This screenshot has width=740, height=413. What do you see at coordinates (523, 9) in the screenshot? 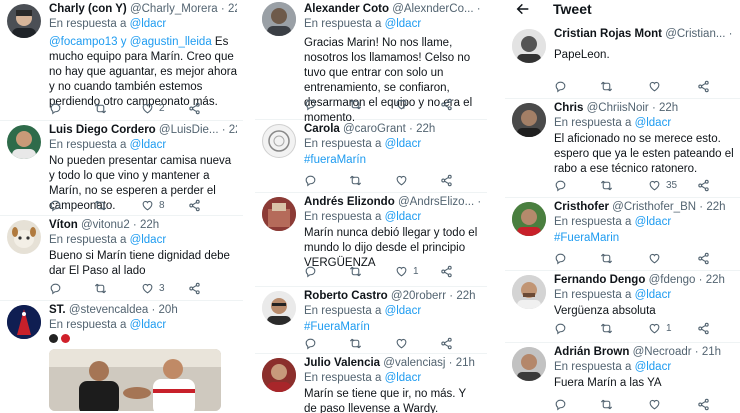
I see `back-arrow-icon` at bounding box center [523, 9].